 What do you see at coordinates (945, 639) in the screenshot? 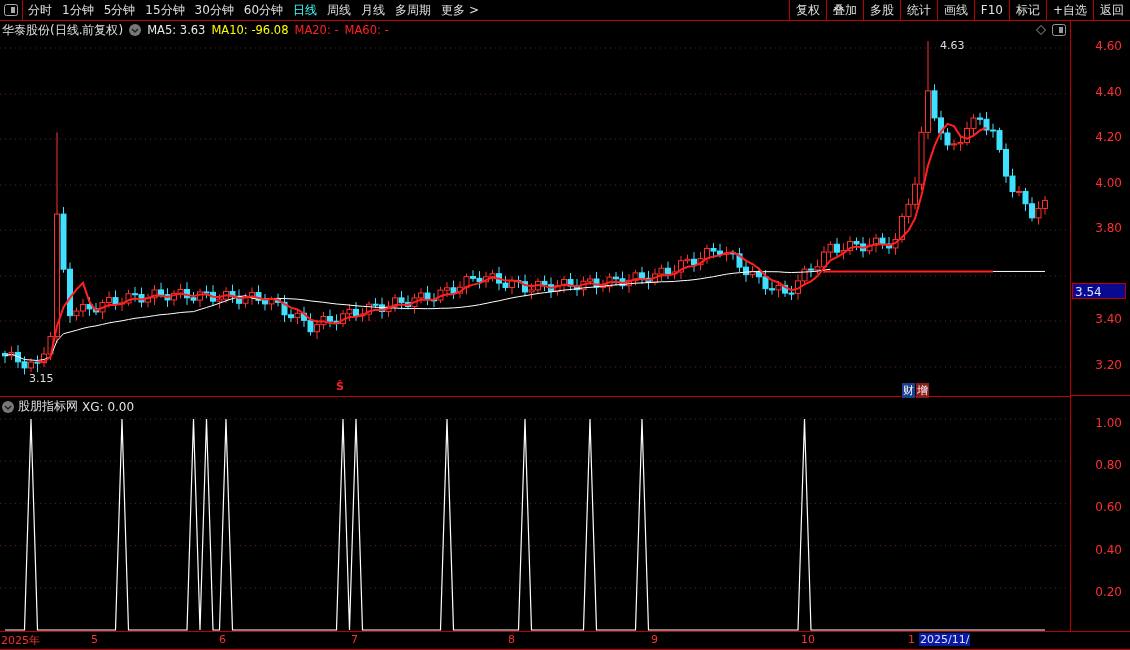
I see `date-label: 2025/11/` at bounding box center [945, 639].